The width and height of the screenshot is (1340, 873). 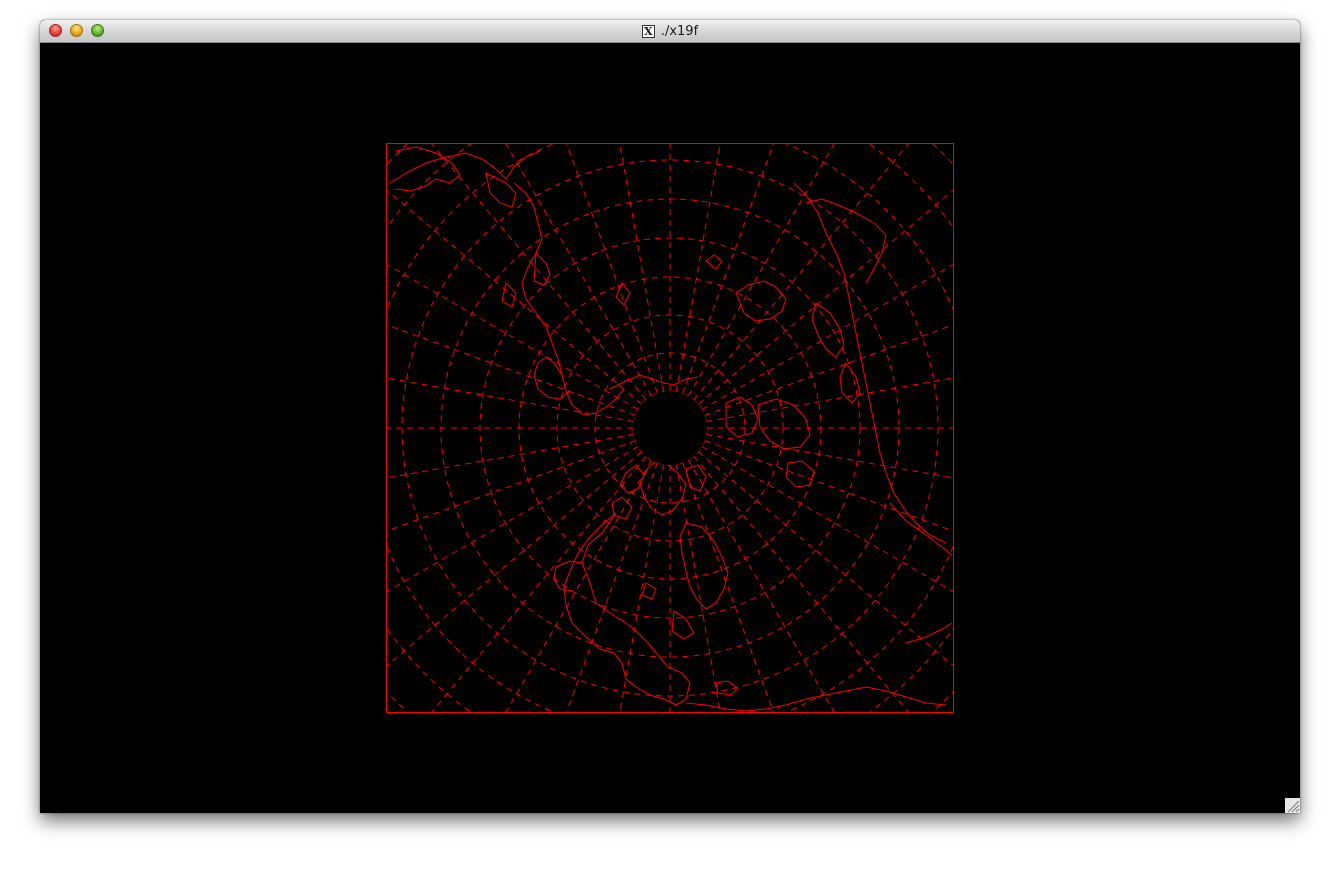 What do you see at coordinates (679, 31) in the screenshot?
I see `window-title-text: ./x19f` at bounding box center [679, 31].